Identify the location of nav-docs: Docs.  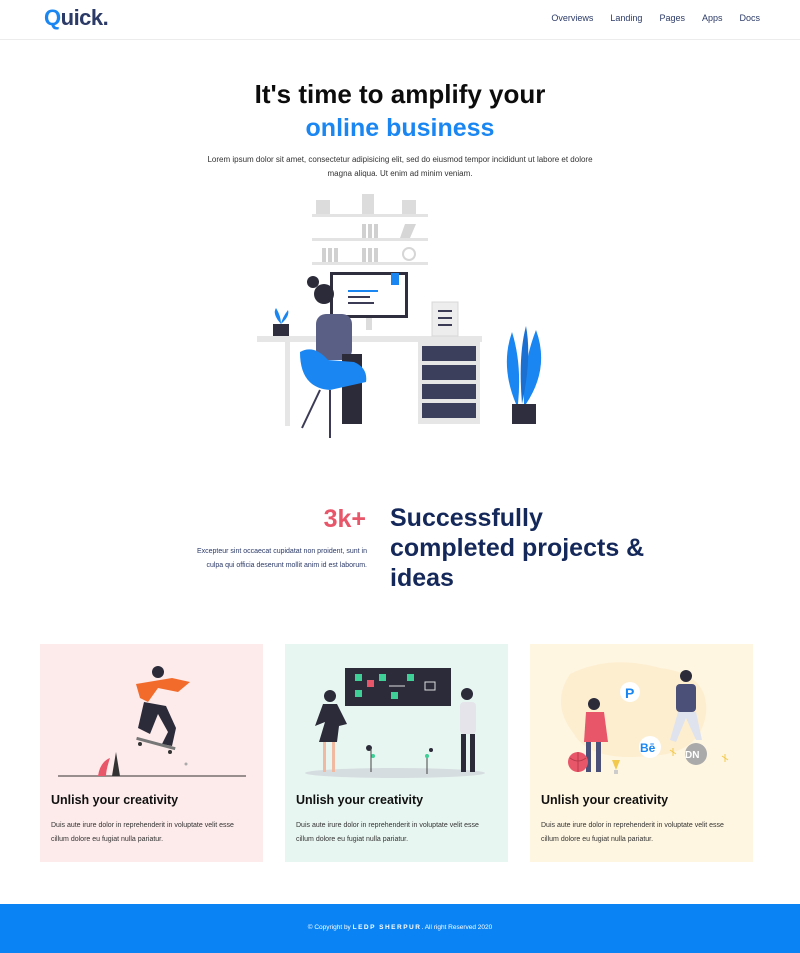
(749, 18).